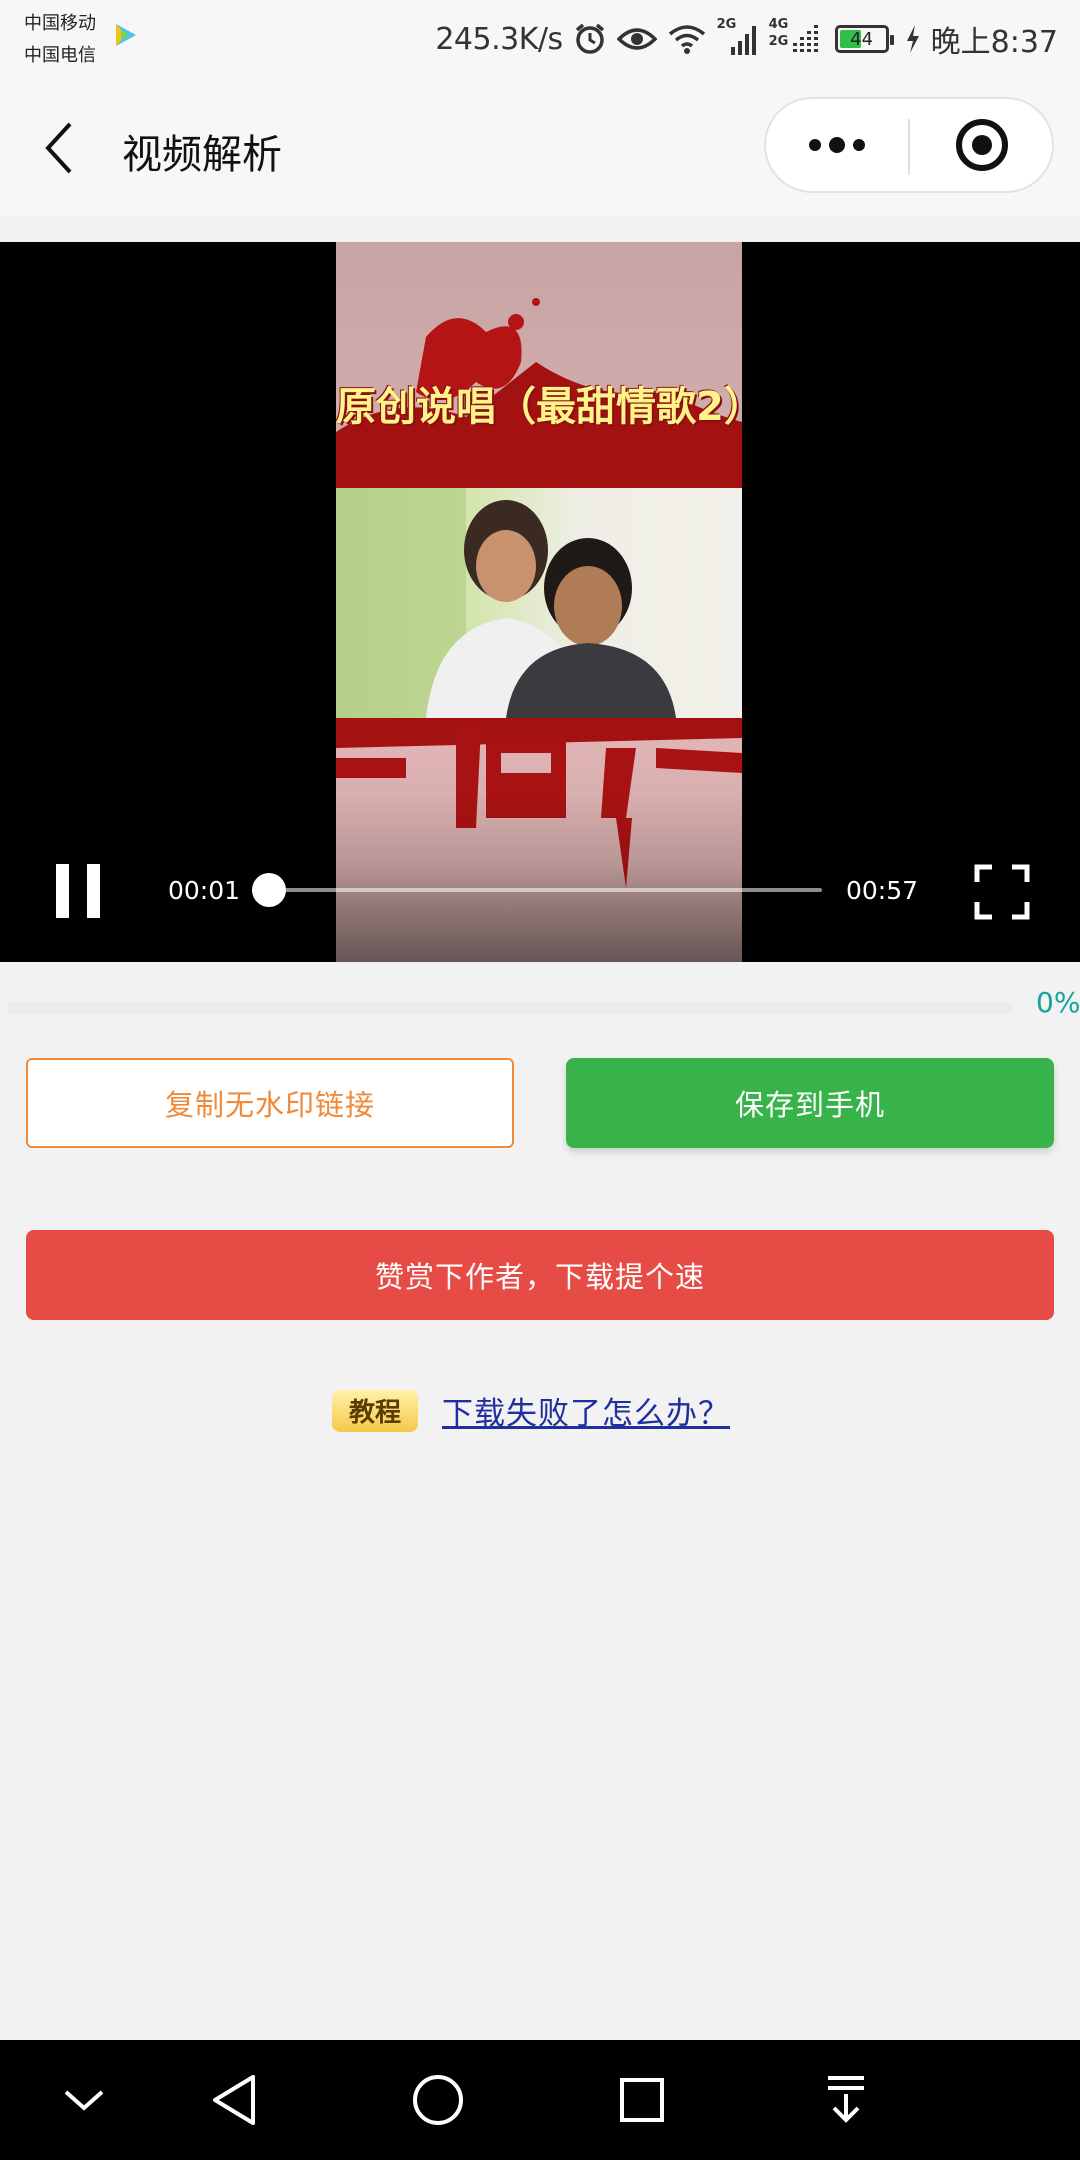 Image resolution: width=1080 pixels, height=2160 pixels. I want to click on network-speed: 245.3K/s, so click(499, 39).